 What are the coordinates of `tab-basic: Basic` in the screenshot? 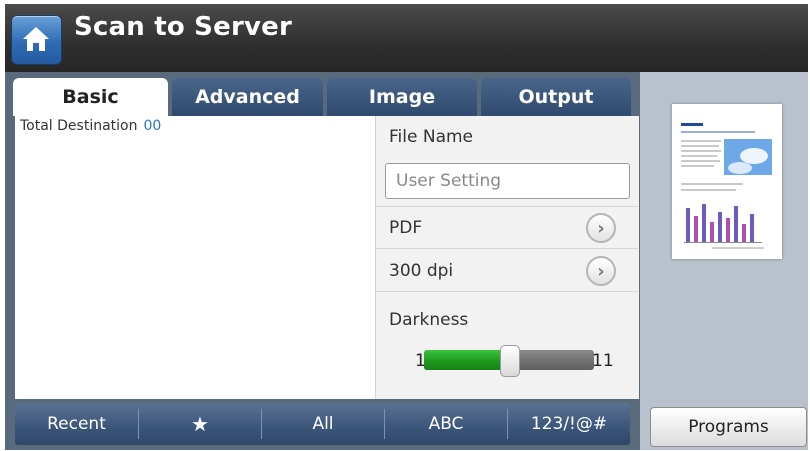 It's located at (90, 97).